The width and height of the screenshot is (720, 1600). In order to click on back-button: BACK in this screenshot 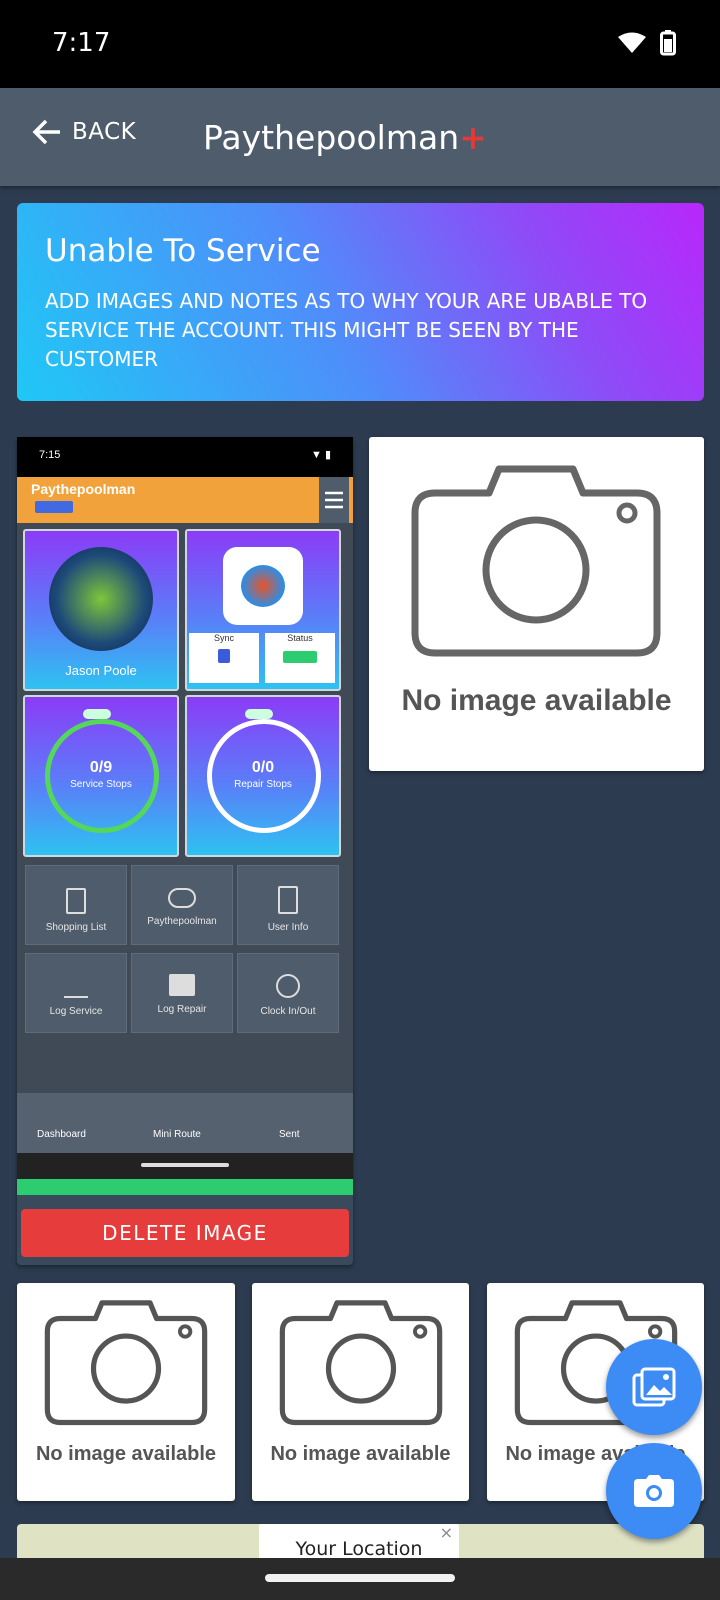, I will do `click(83, 132)`.